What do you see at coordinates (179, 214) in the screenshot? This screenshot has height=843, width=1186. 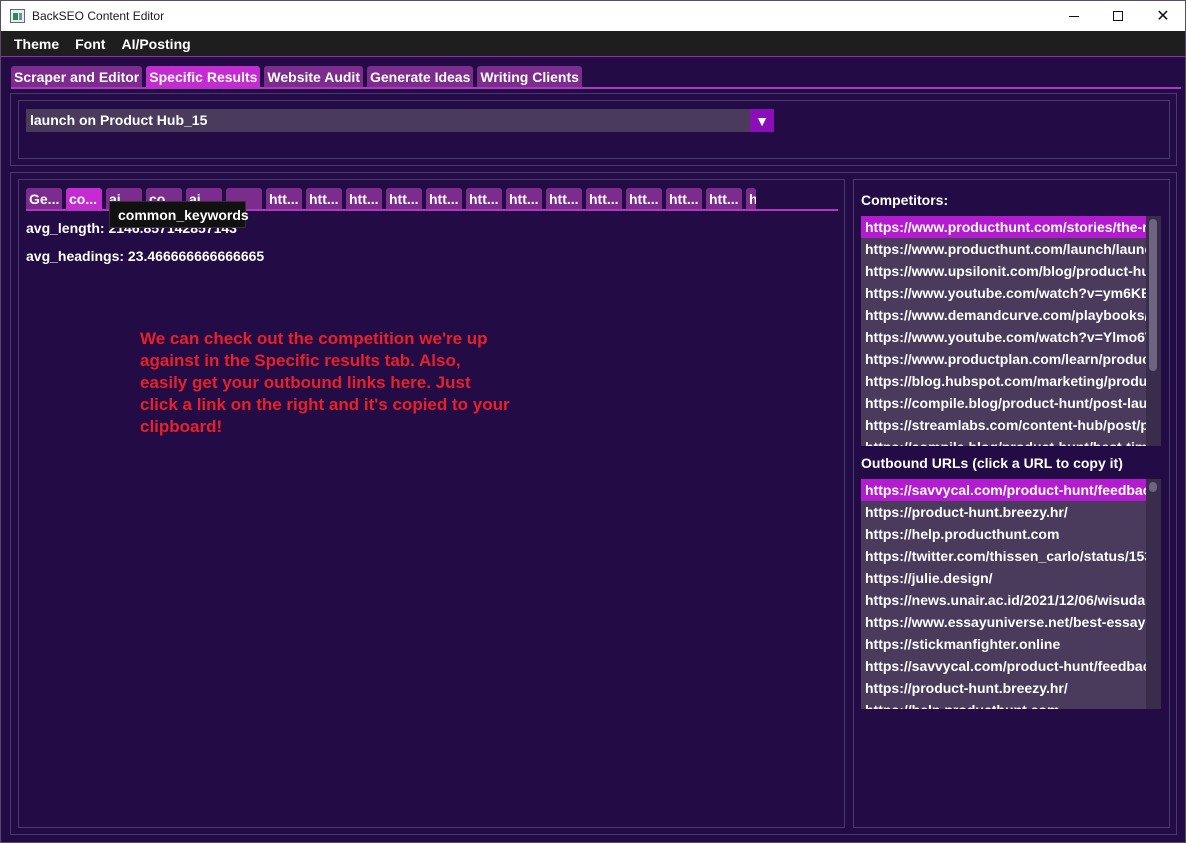 I see `tab-tooltip: common_keywords` at bounding box center [179, 214].